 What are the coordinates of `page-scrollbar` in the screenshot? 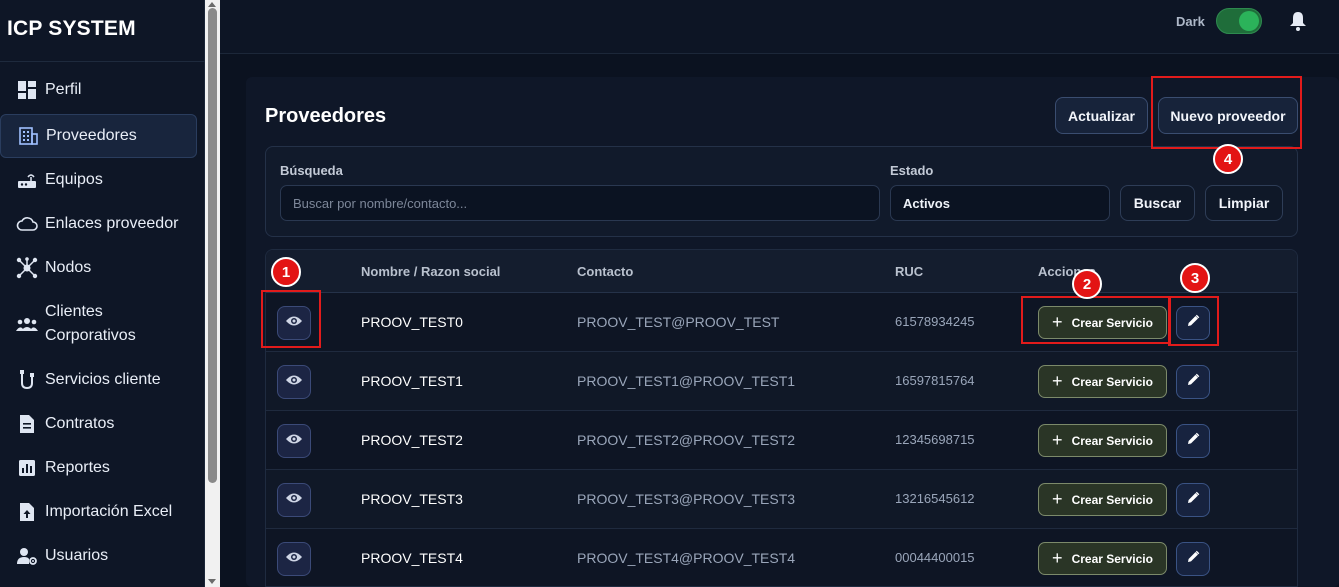 It's located at (212, 293).